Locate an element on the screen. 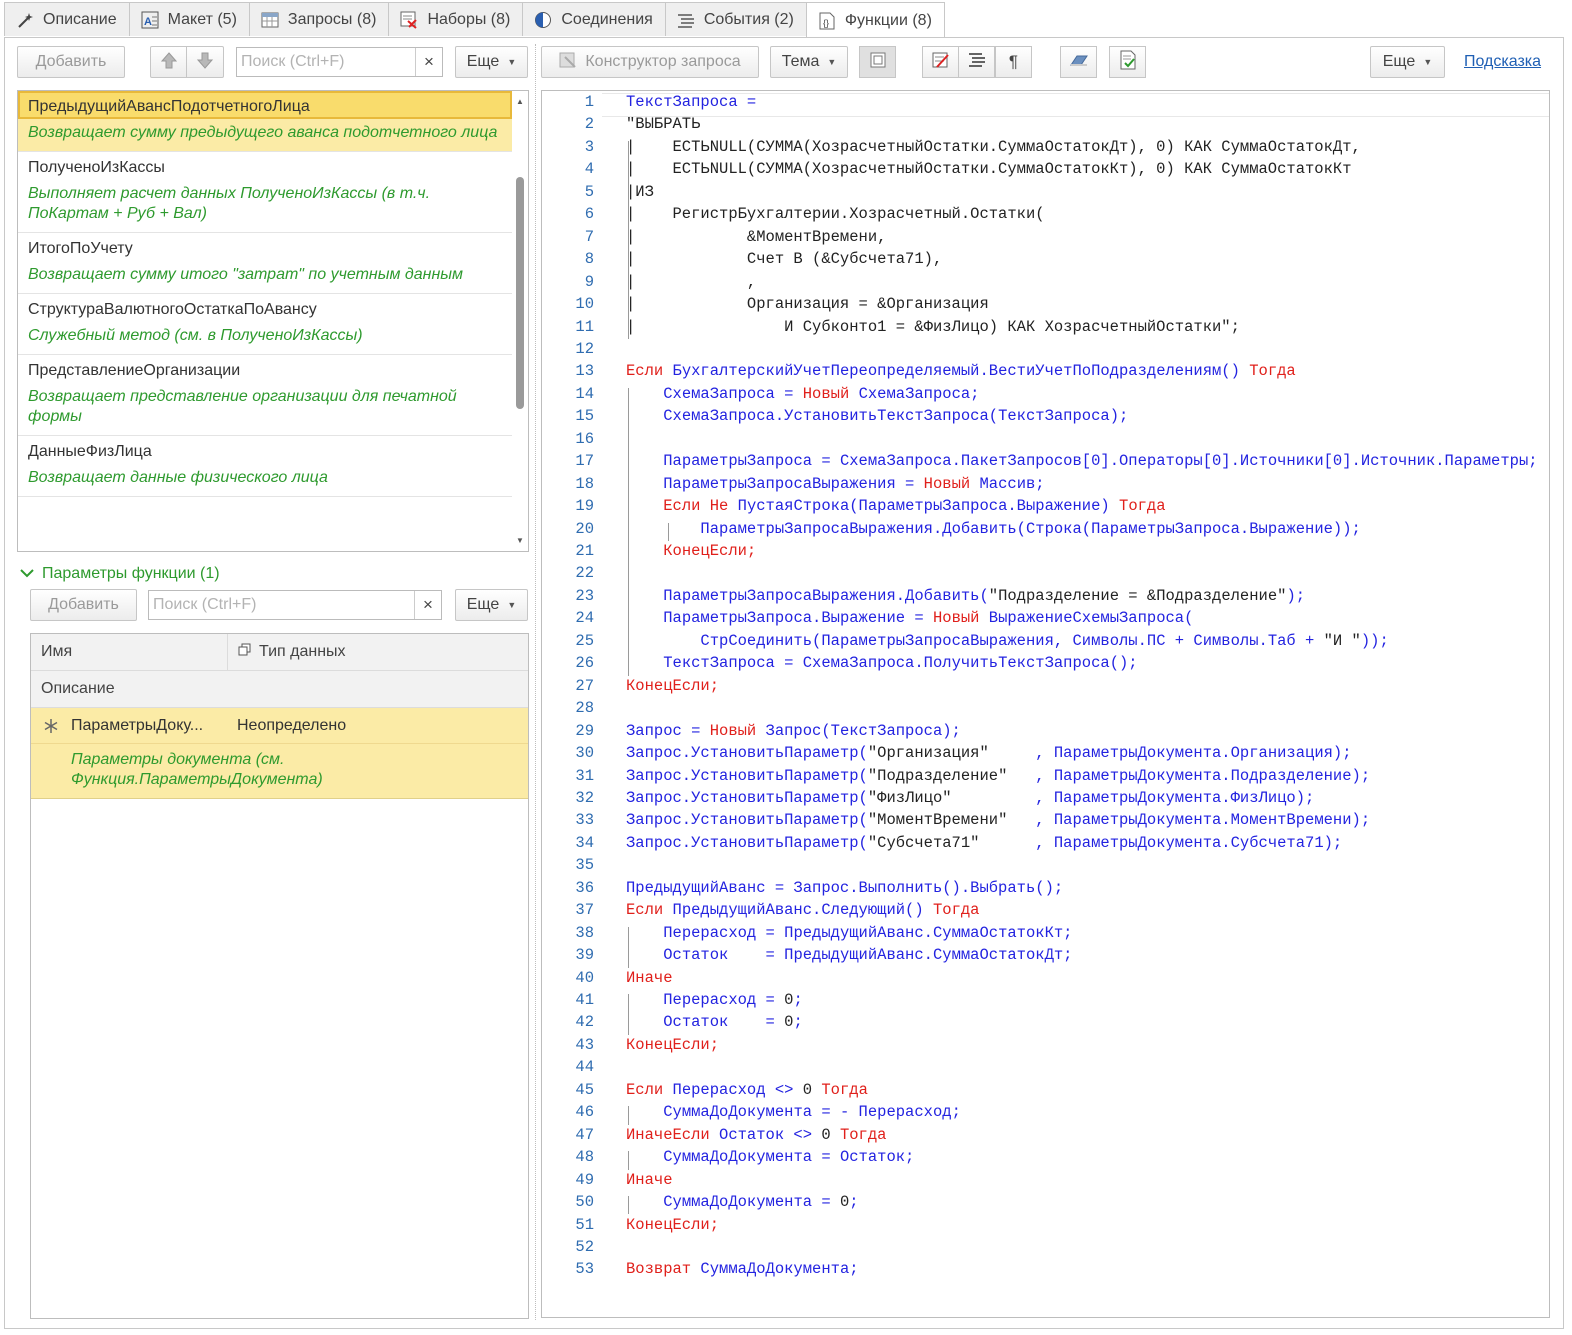 The image size is (1572, 1335). line-number: 50 is located at coordinates (584, 1202).